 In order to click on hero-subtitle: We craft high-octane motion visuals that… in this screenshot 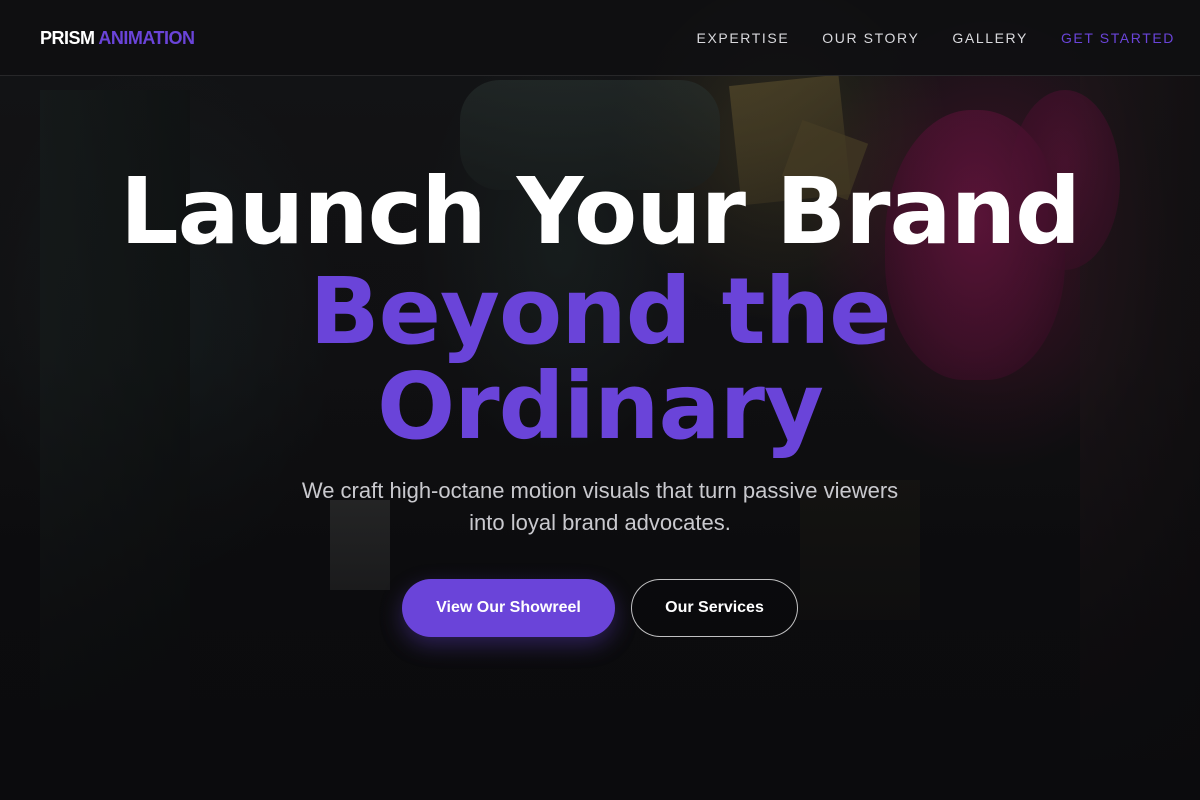, I will do `click(600, 506)`.